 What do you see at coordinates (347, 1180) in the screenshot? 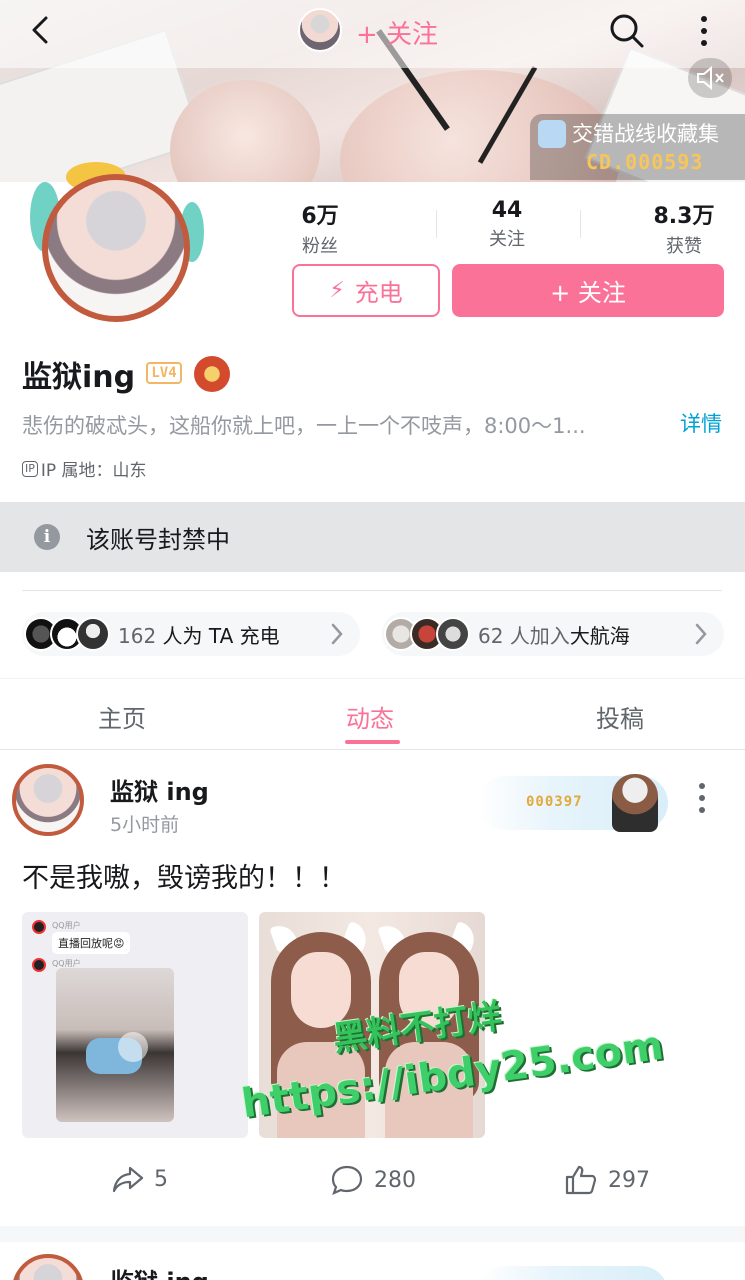
I see `comment-icon` at bounding box center [347, 1180].